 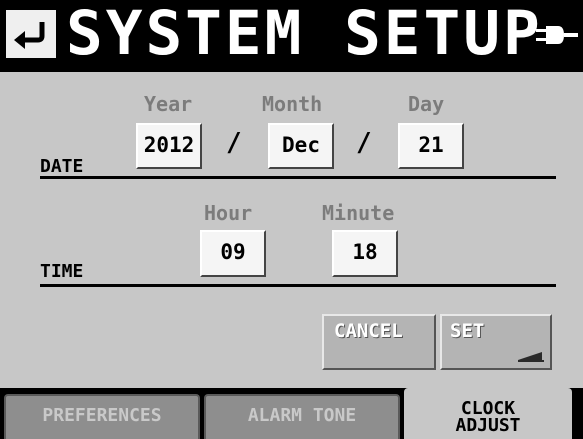 I want to click on month-label: Month, so click(x=292, y=104).